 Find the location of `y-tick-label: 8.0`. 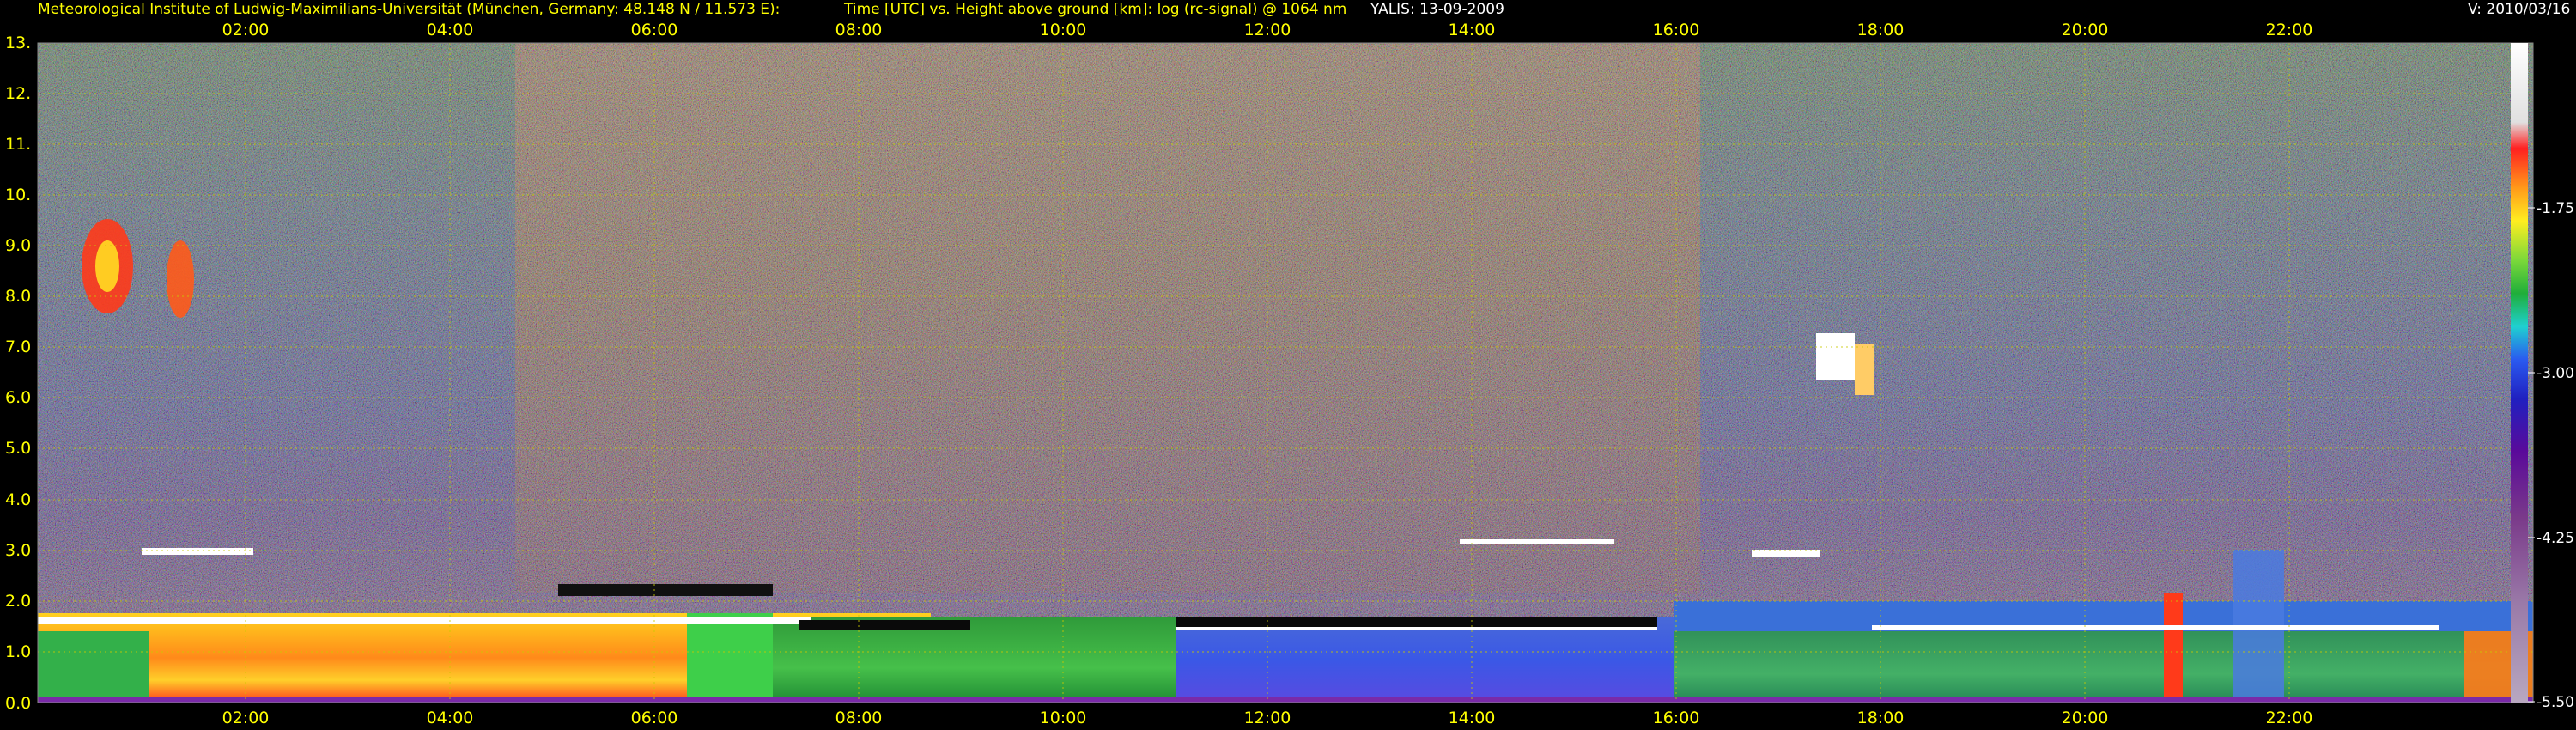

y-tick-label: 8.0 is located at coordinates (18, 296).